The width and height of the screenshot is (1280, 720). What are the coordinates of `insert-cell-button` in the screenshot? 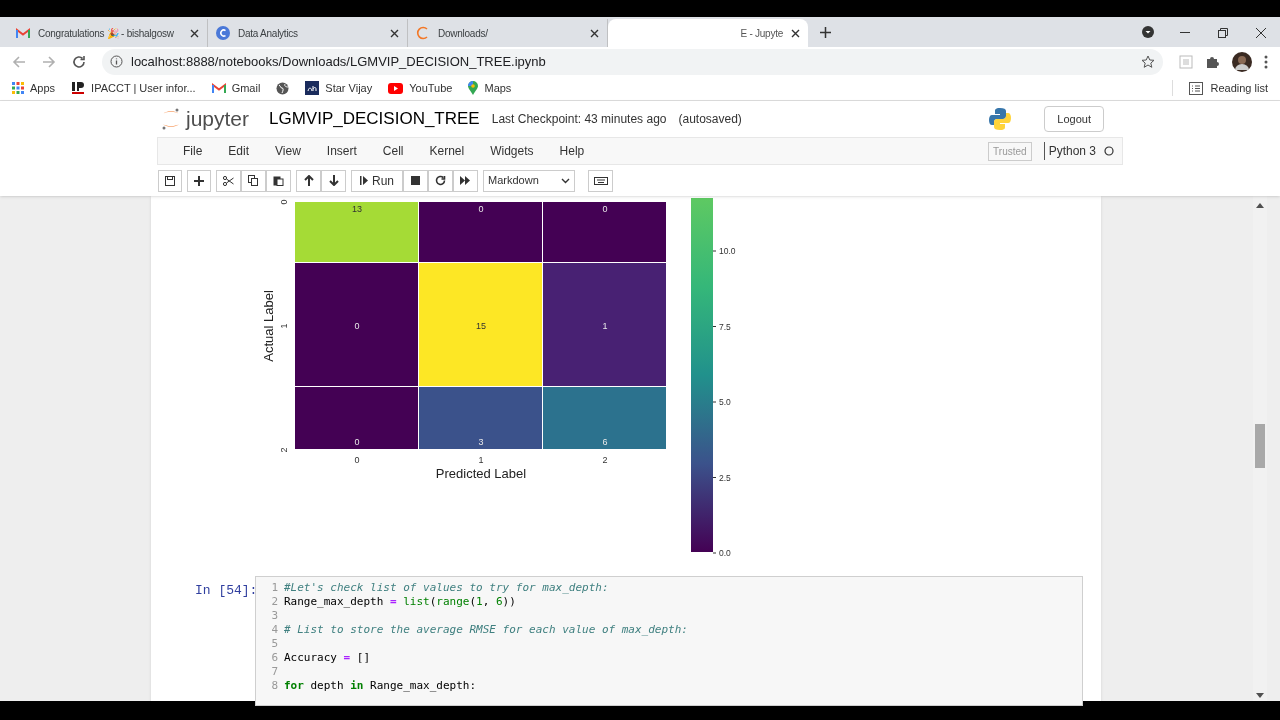 It's located at (199, 180).